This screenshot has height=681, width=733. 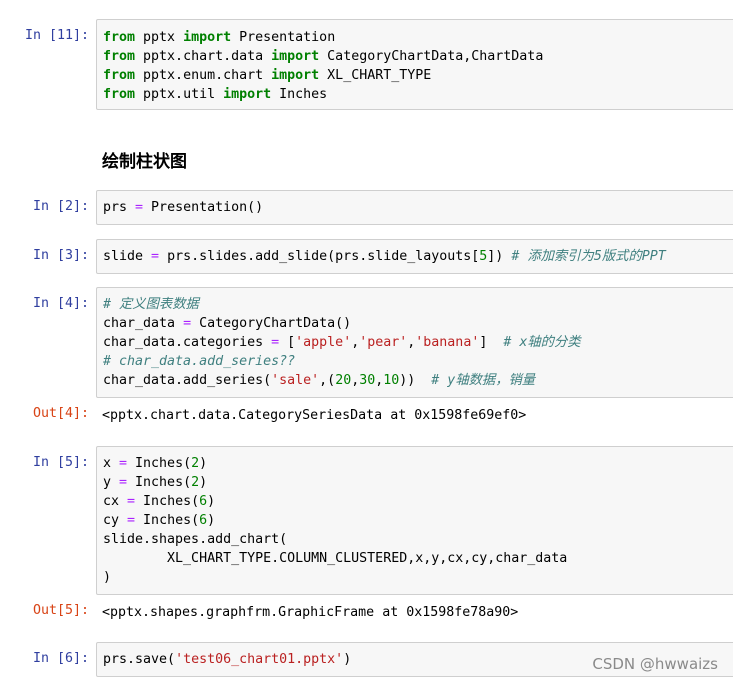 I want to click on out-prompt-4: Out[4]:, so click(x=60, y=413).